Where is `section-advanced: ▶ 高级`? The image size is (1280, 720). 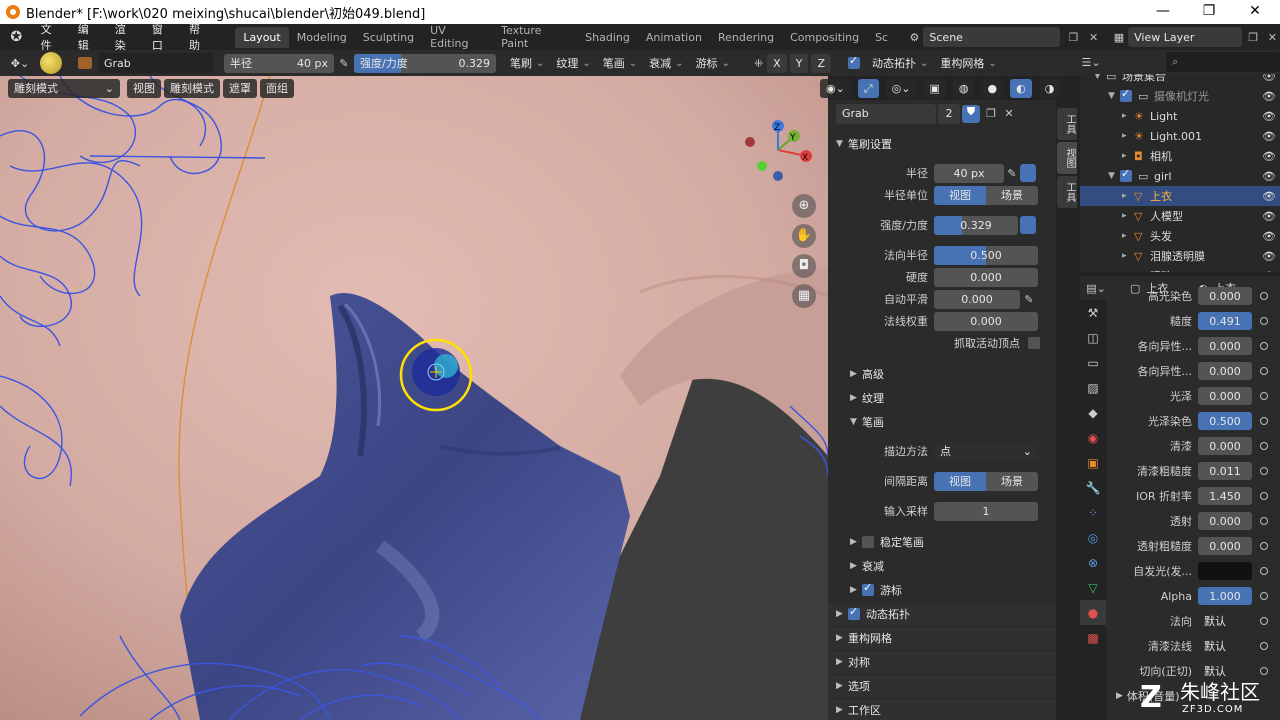
section-advanced: ▶ 高级 is located at coordinates (942, 374).